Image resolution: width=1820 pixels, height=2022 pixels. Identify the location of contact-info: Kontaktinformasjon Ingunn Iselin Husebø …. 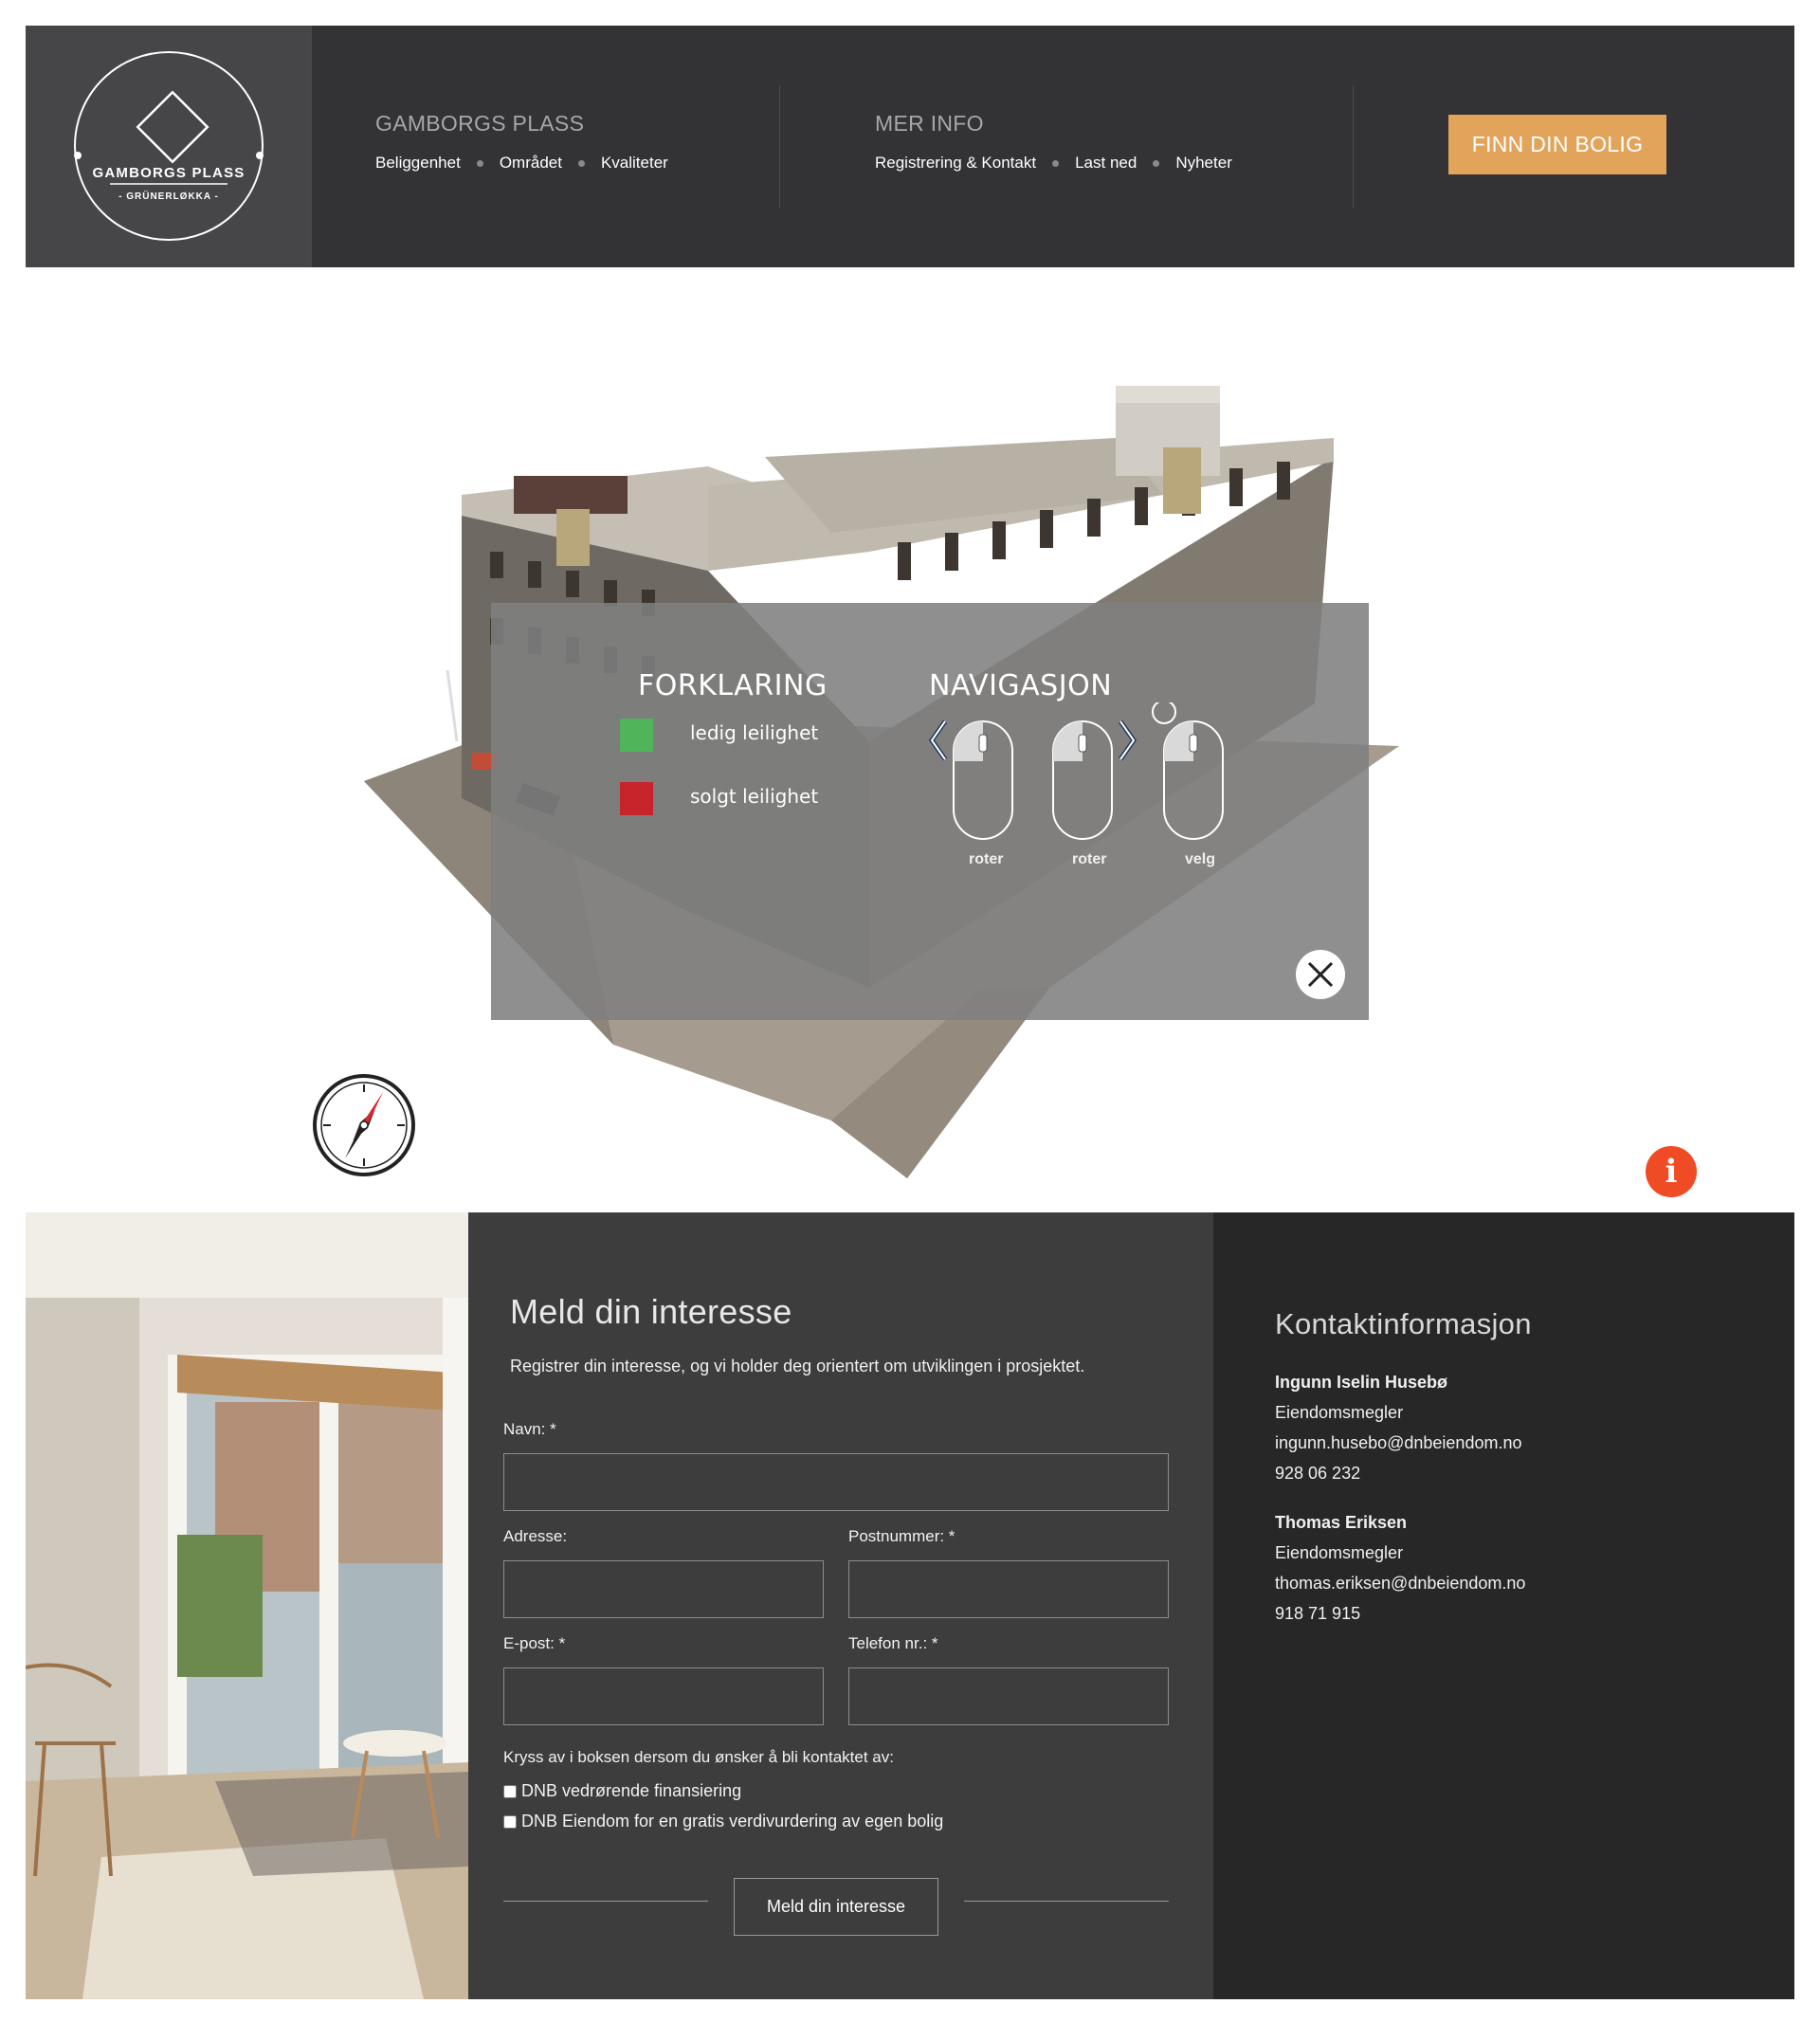
(1503, 1605).